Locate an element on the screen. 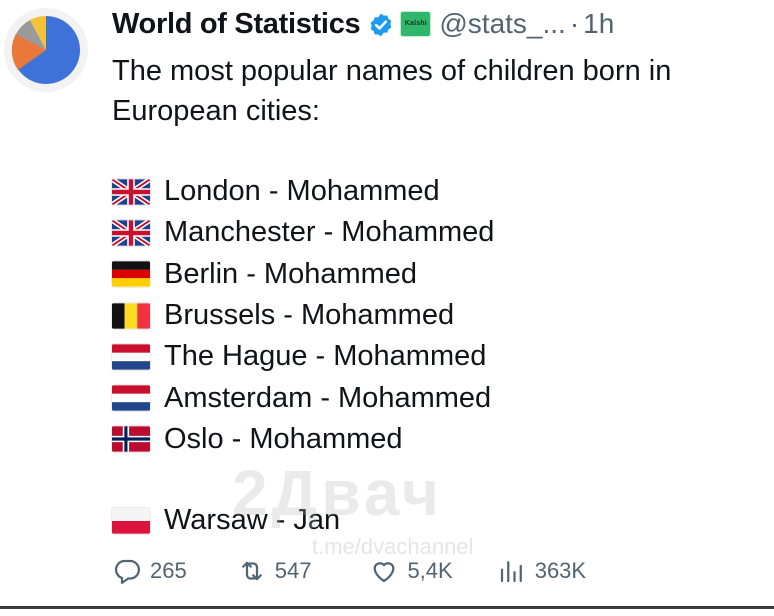 The width and height of the screenshot is (774, 616). heart-icon is located at coordinates (384, 572).